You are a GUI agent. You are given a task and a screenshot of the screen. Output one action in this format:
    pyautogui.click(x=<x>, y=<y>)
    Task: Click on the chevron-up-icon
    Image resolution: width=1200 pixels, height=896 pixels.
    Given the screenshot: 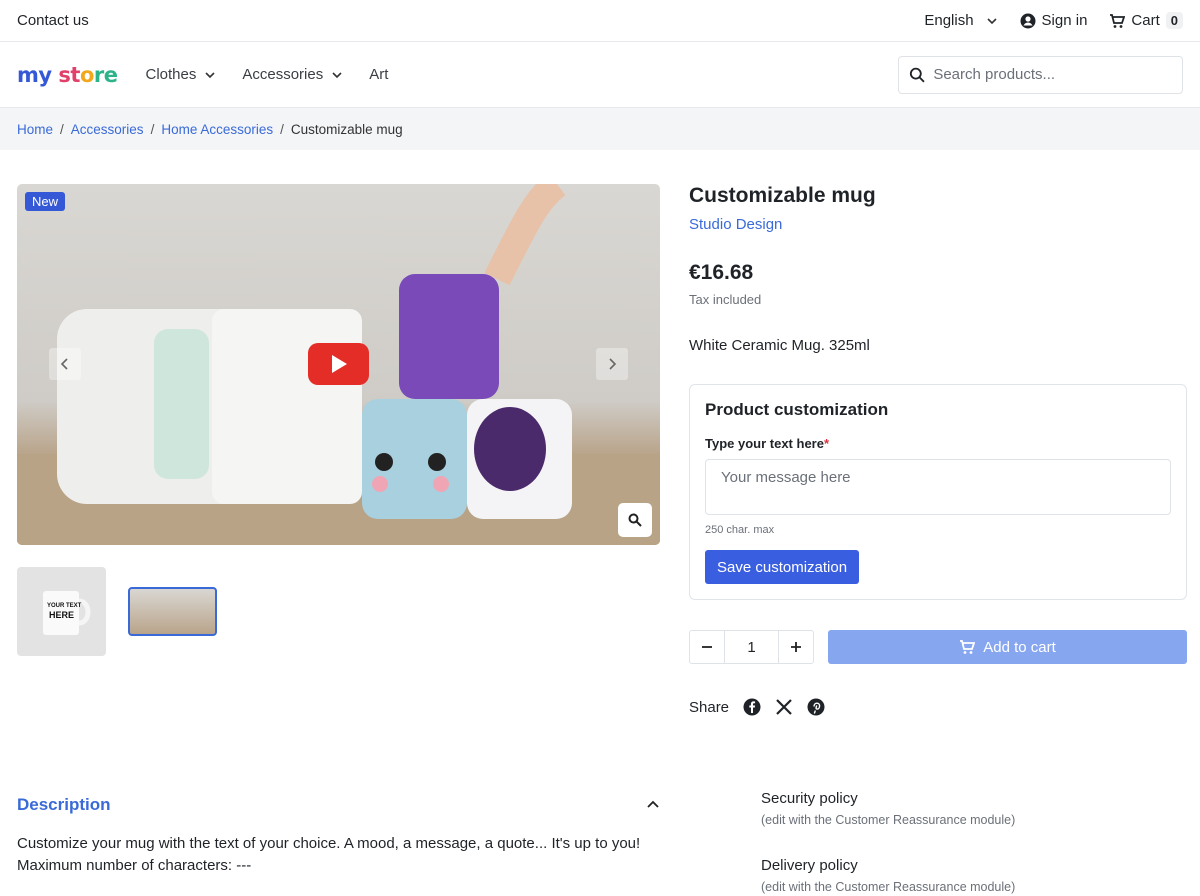 What is the action you would take?
    pyautogui.click(x=653, y=805)
    